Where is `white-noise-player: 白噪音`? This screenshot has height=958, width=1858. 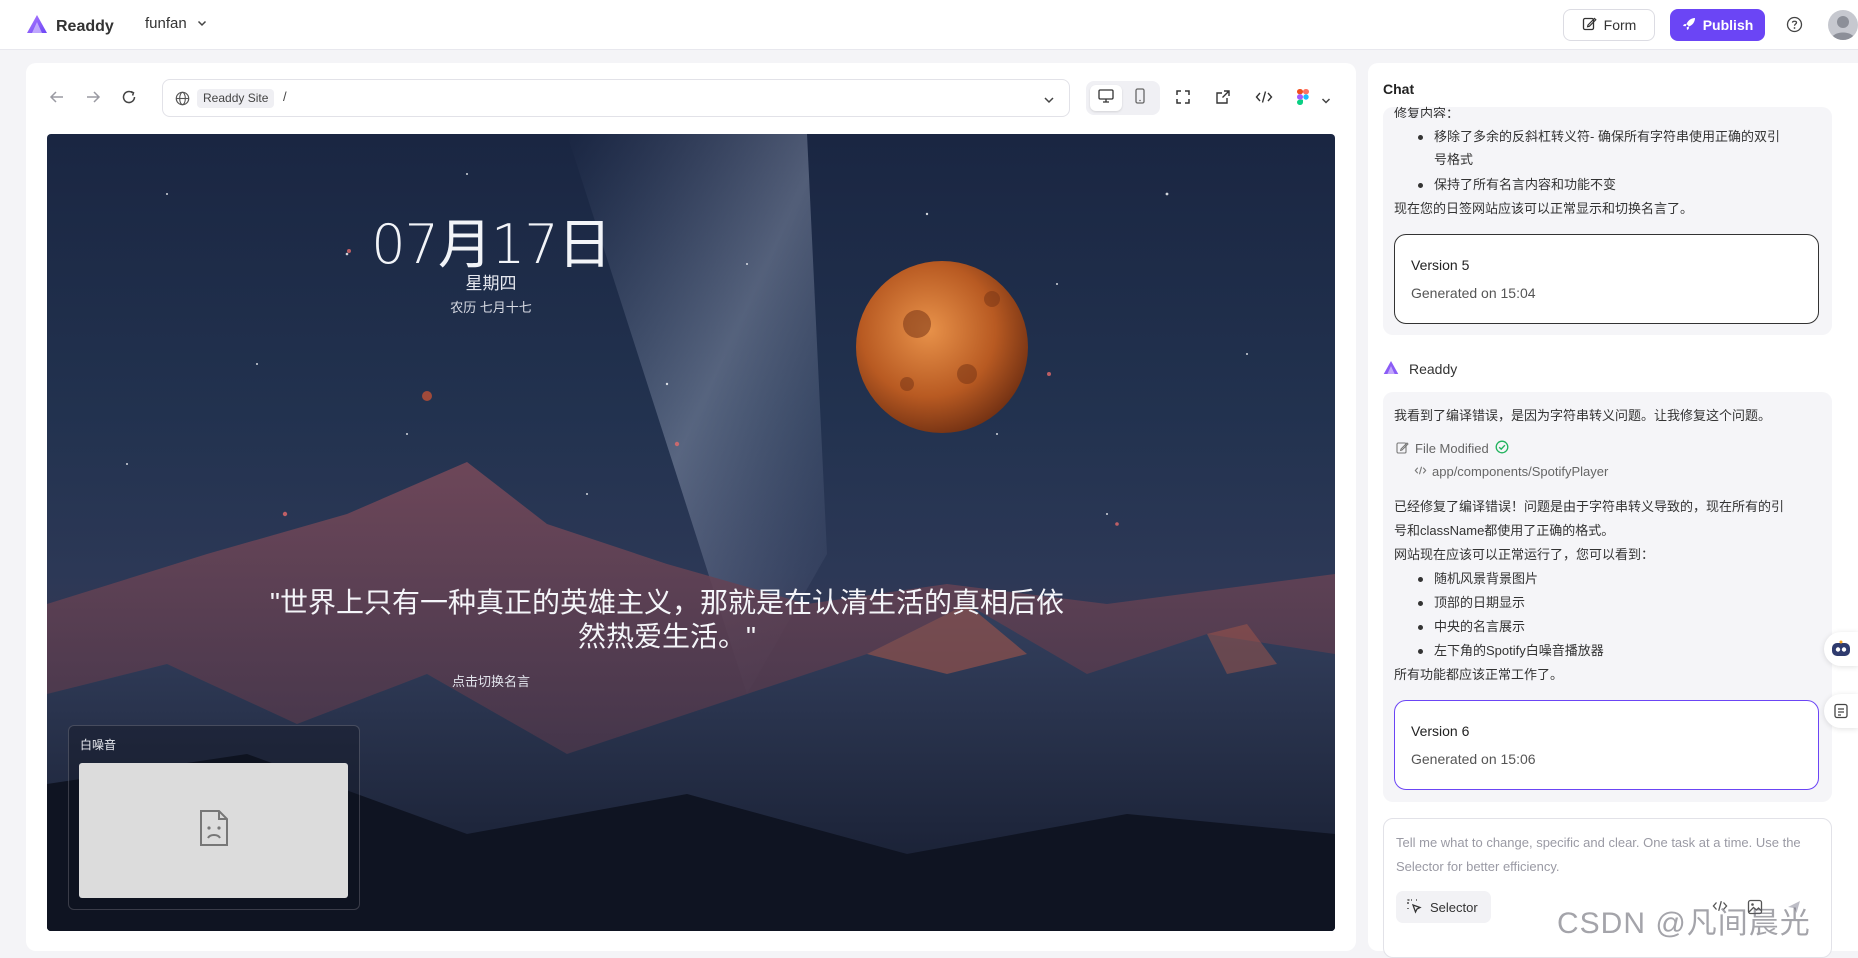 white-noise-player: 白噪音 is located at coordinates (214, 817).